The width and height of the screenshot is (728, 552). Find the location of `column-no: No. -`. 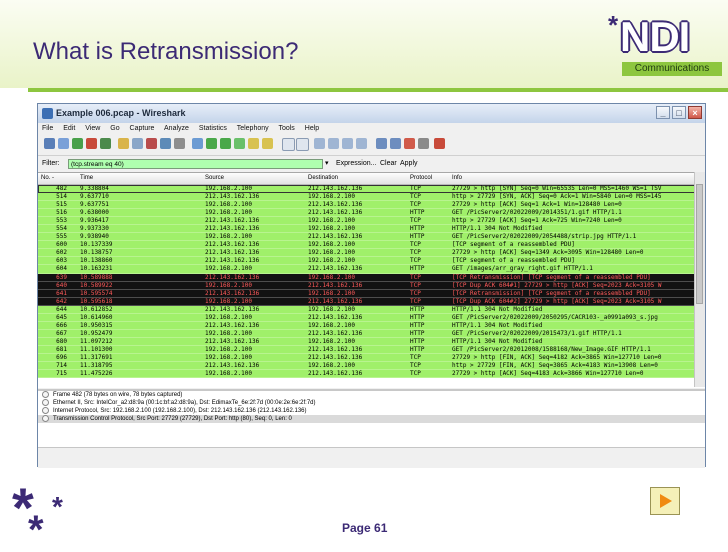

column-no: No. - is located at coordinates (47, 178).